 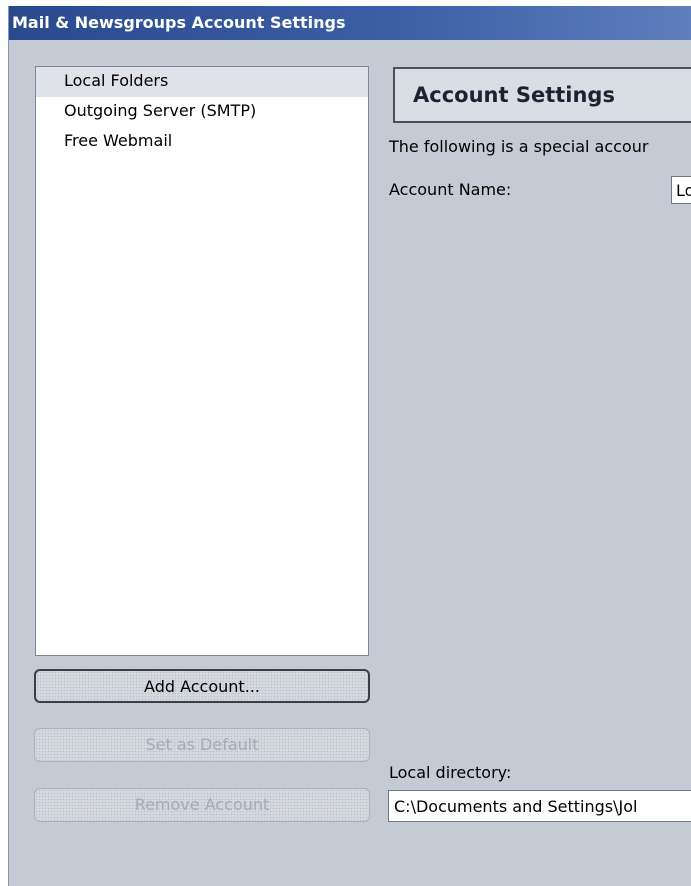 I want to click on account-settings-header: Account Settings, so click(x=542, y=95).